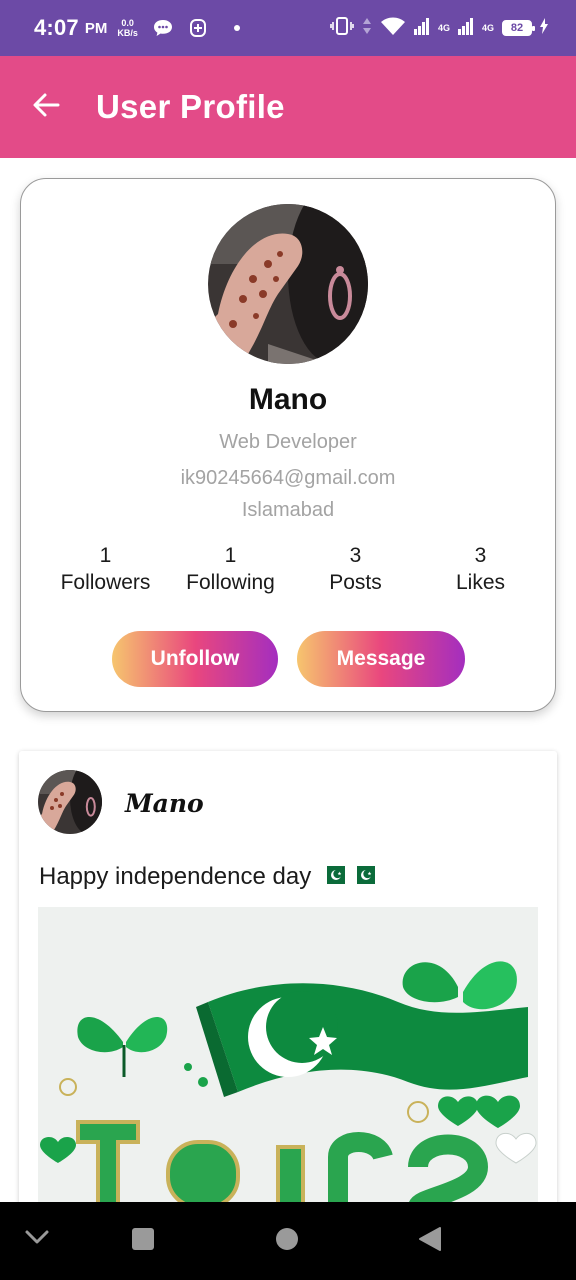  What do you see at coordinates (195, 659) in the screenshot?
I see `unfollow-button: Unfollow` at bounding box center [195, 659].